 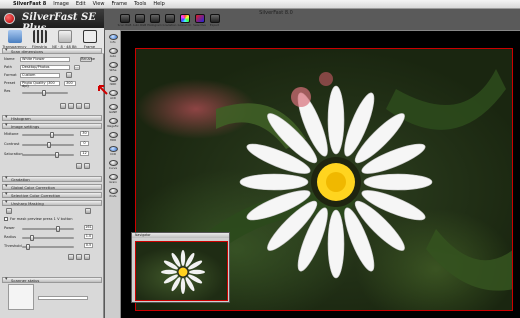 I want to click on row-label: Saturation, so click(x=13, y=154).